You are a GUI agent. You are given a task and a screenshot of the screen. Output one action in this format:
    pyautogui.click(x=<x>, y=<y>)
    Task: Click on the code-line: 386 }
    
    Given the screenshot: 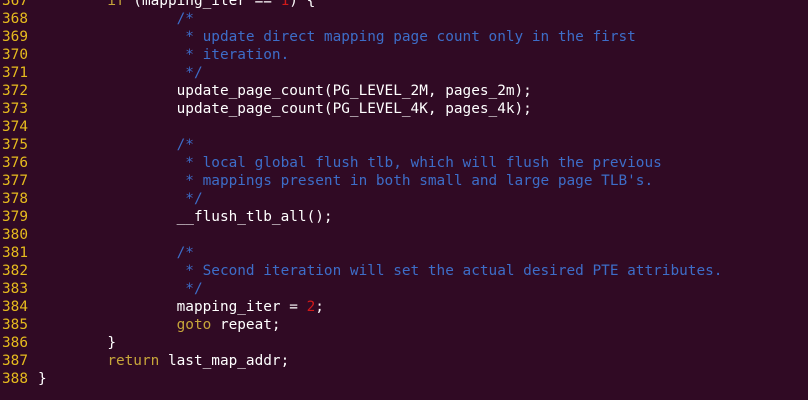 What is the action you would take?
    pyautogui.click(x=404, y=343)
    